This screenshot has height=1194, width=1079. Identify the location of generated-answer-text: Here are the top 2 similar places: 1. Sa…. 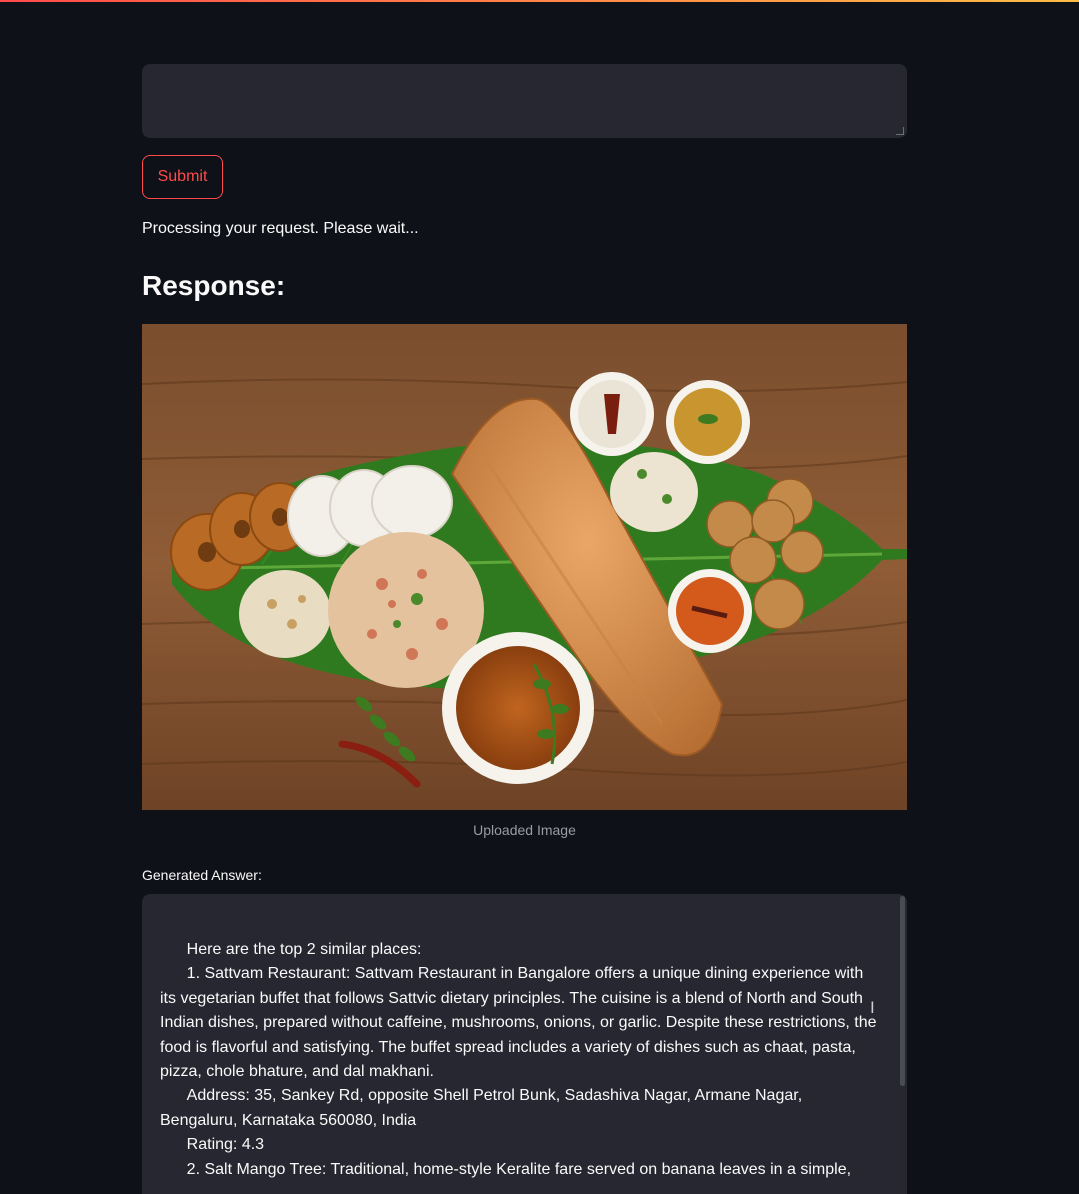
(518, 1059).